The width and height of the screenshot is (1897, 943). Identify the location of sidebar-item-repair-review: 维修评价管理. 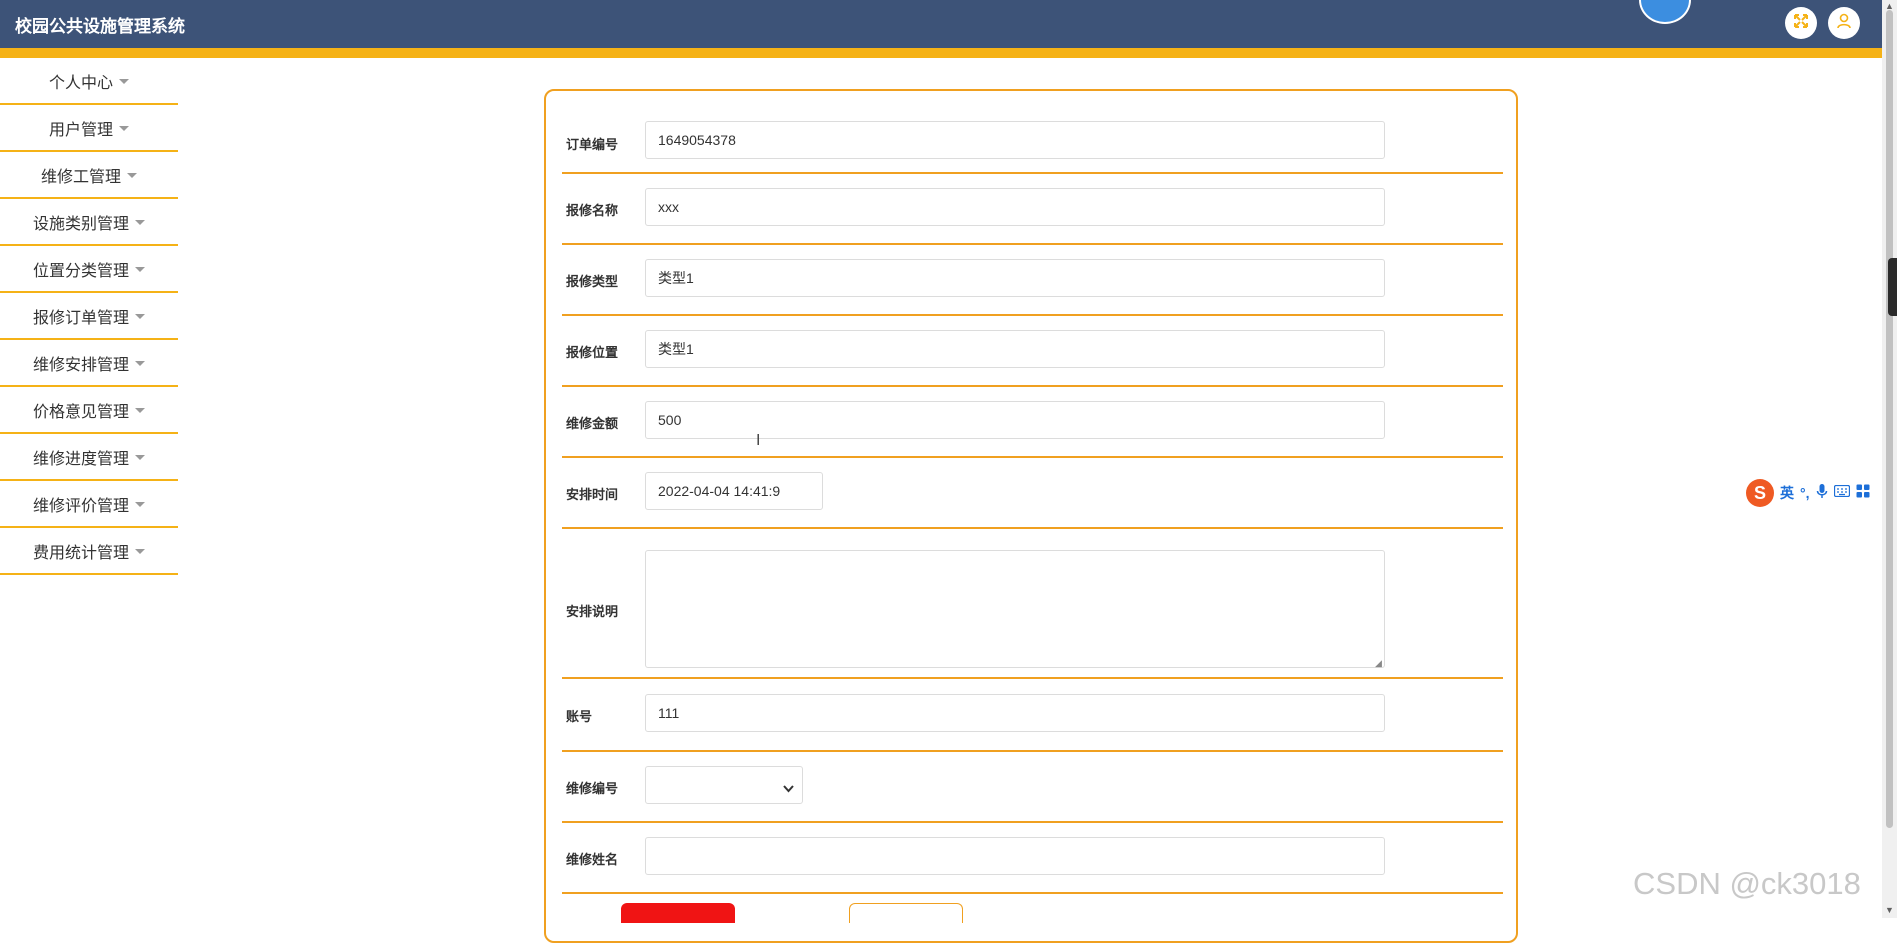
(89, 504).